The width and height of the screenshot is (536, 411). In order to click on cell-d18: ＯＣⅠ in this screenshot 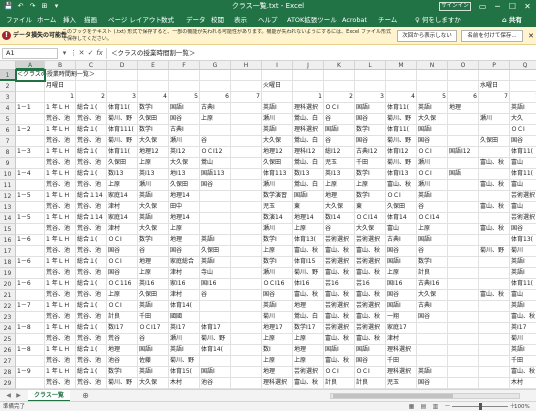, I will do `click(122, 262)`.